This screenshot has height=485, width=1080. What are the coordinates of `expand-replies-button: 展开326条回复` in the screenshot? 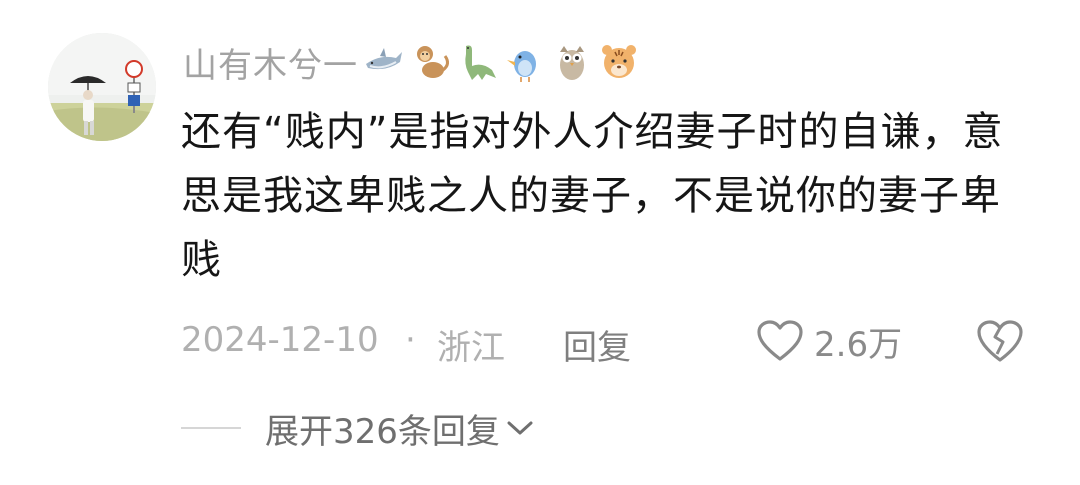 It's located at (357, 428).